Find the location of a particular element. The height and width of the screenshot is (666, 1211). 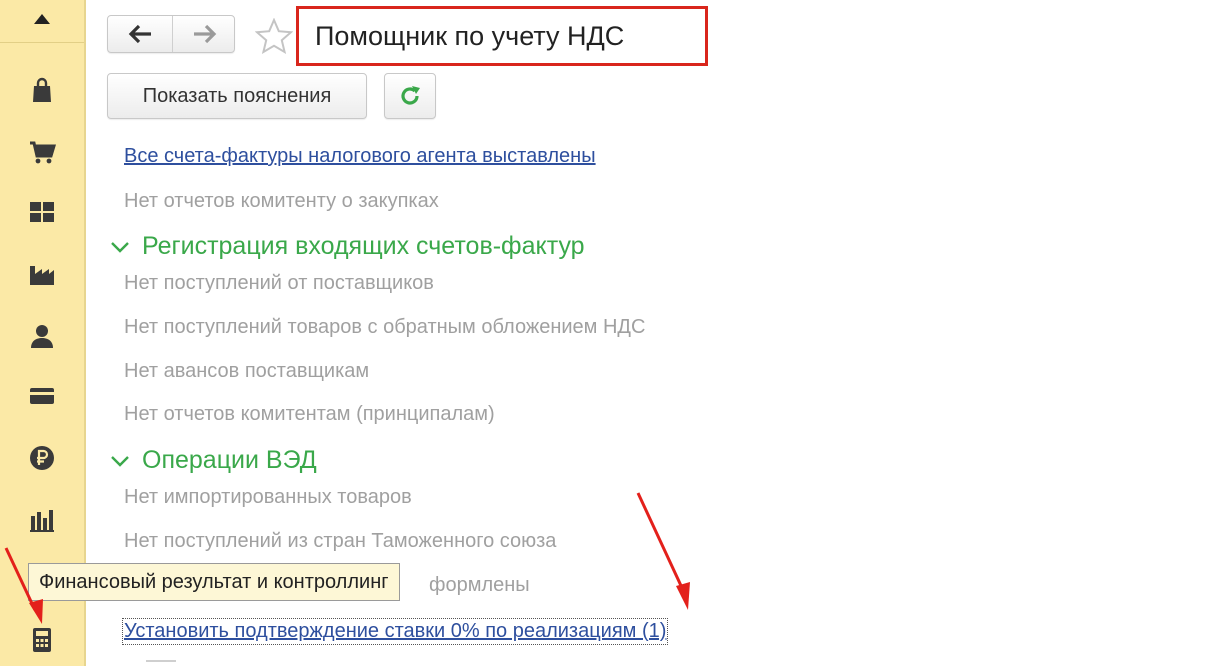

sidebar-scroll-up-button is located at coordinates (42, 21).